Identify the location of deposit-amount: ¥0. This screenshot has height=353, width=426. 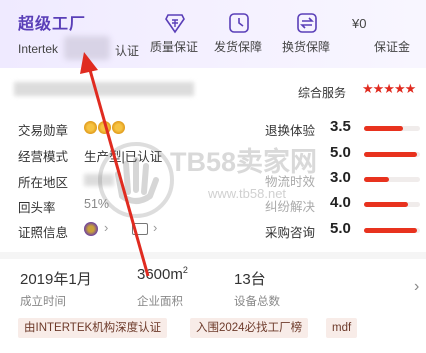
(359, 23).